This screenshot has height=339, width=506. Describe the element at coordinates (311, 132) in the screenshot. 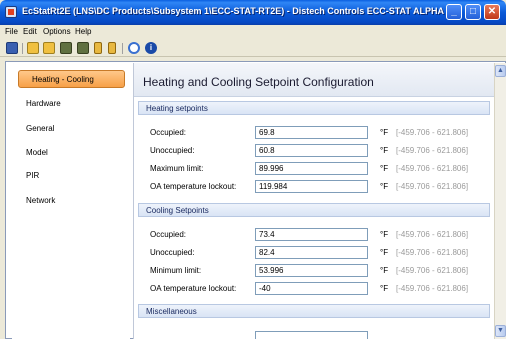

I see `heating-occupied-input` at that location.